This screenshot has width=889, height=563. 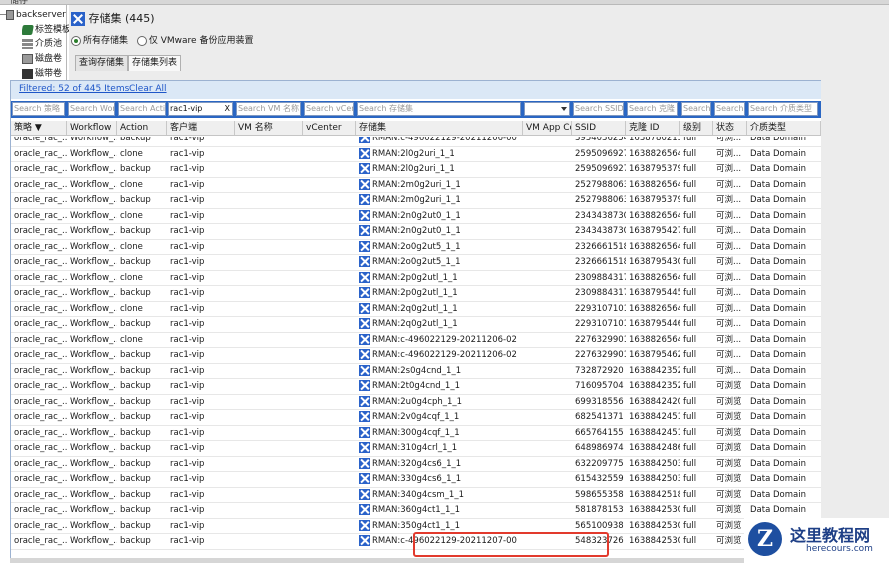 I want to click on search-client-value: rac1-vip, so click(x=186, y=108).